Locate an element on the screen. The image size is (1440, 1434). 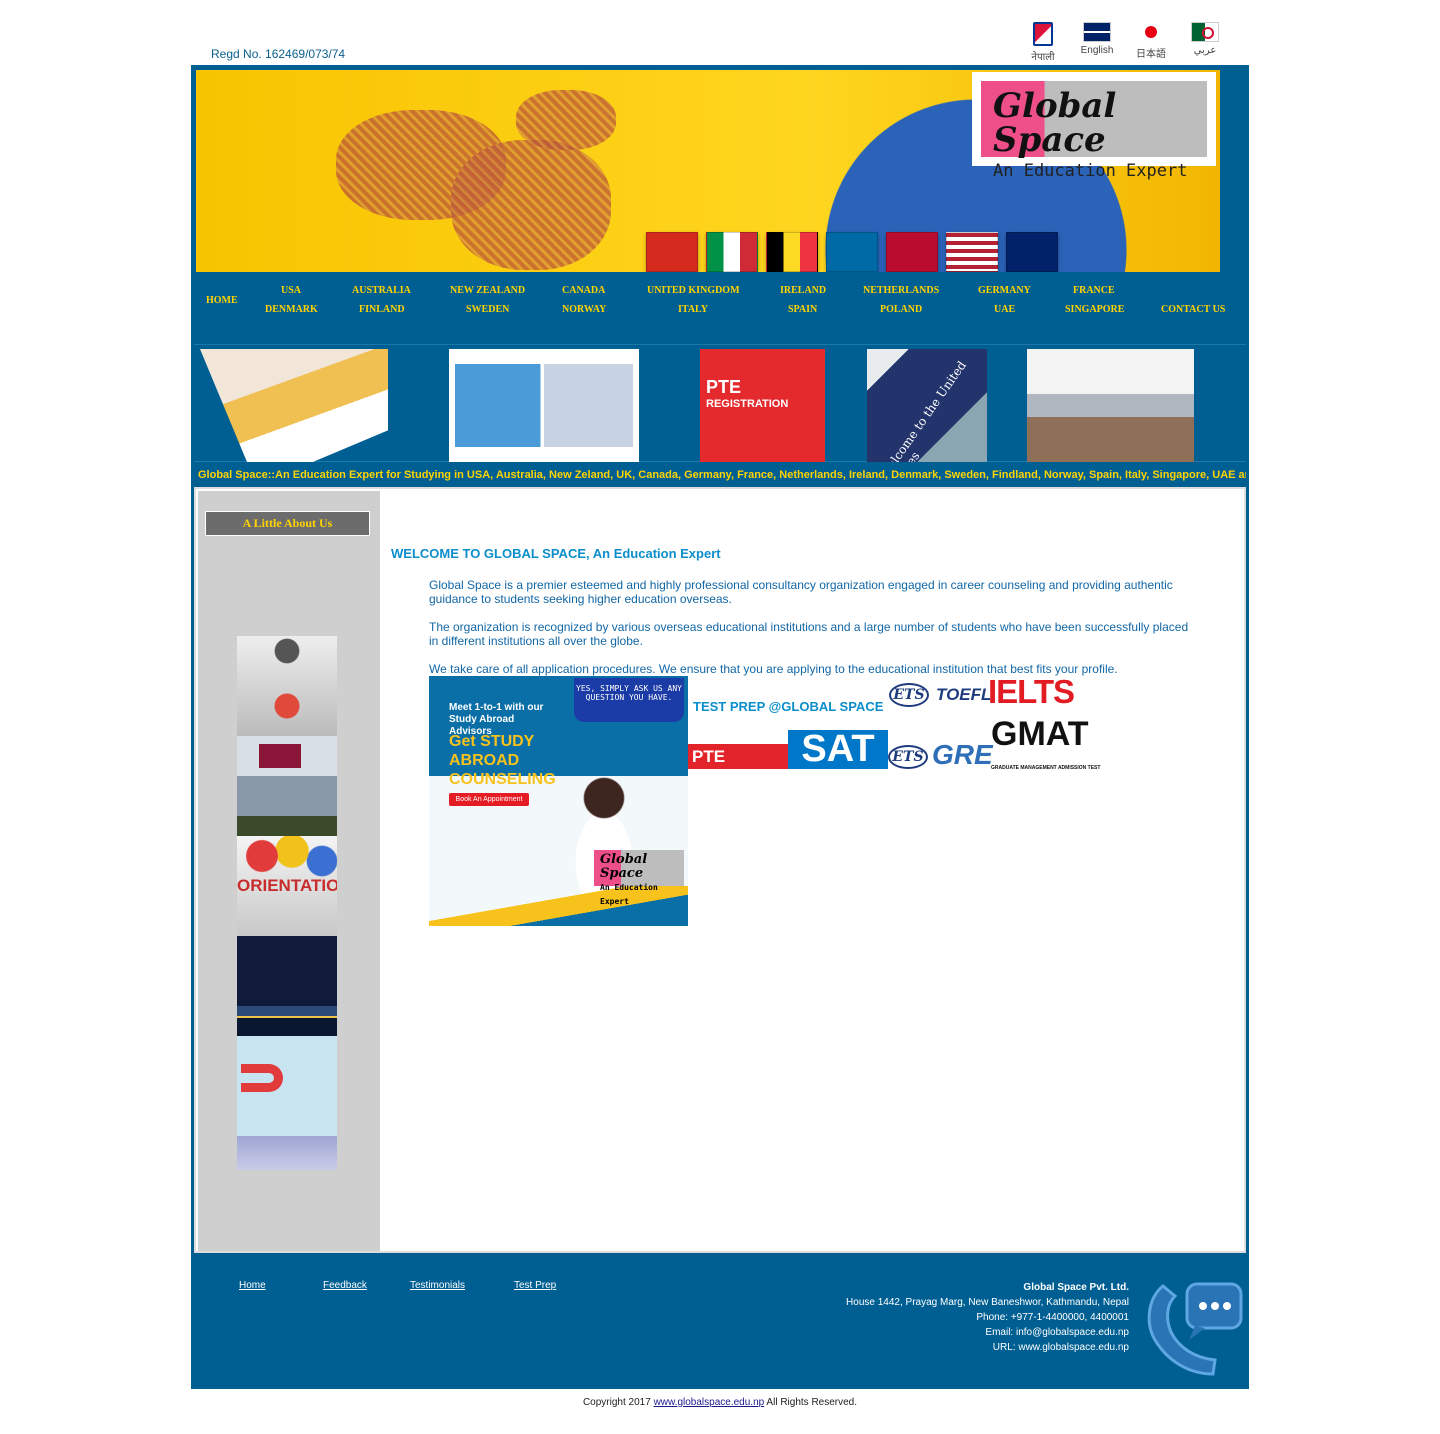
pte-image-subtext: REGISTRATION is located at coordinates (747, 404).